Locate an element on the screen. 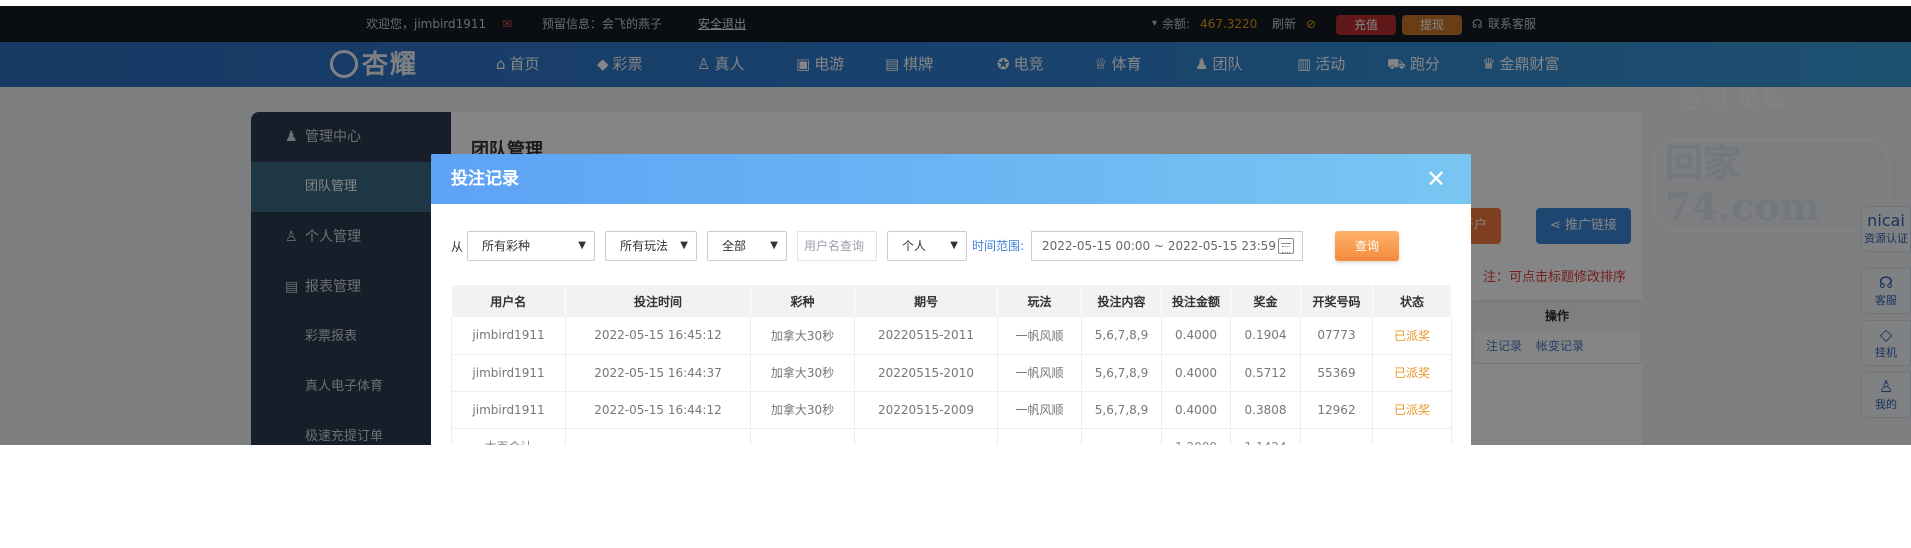 This screenshot has height=548, width=1911. column-header: 状态 is located at coordinates (1412, 301).